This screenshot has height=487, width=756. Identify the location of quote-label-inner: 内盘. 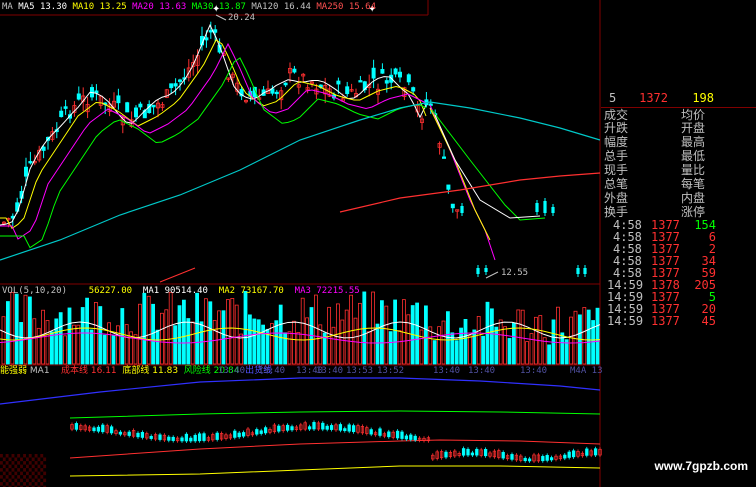
(693, 198).